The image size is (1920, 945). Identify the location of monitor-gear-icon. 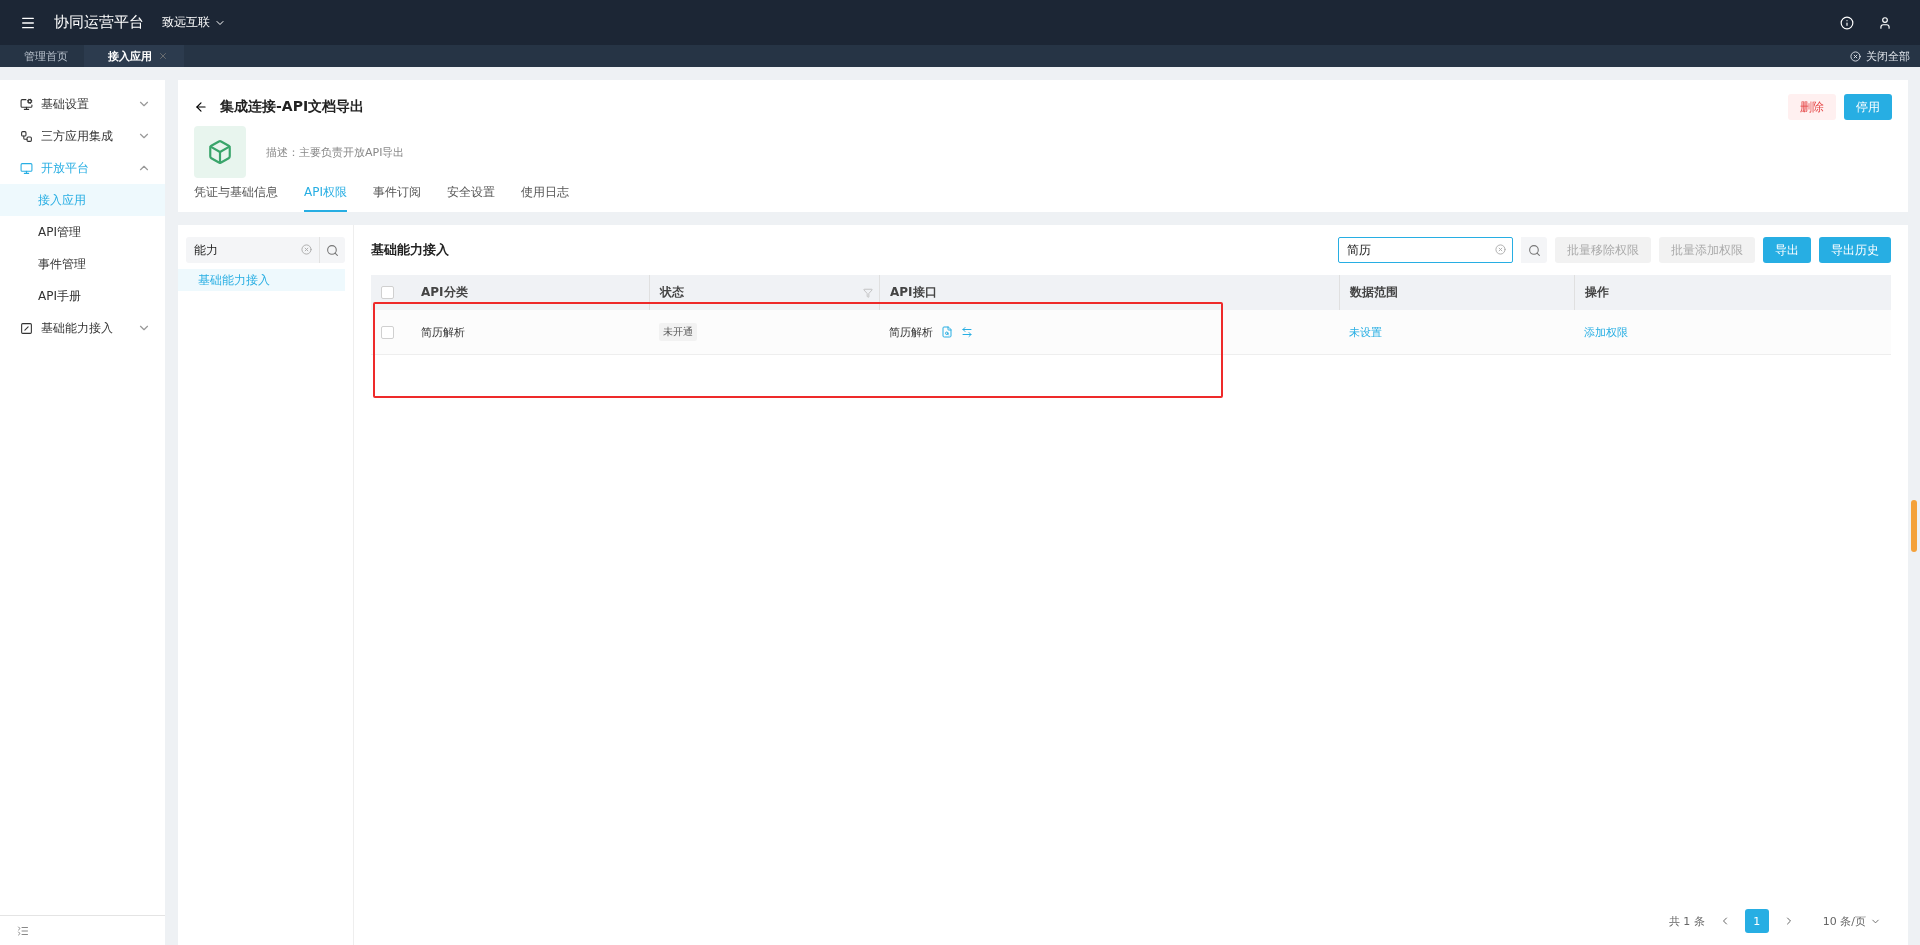
(26, 104).